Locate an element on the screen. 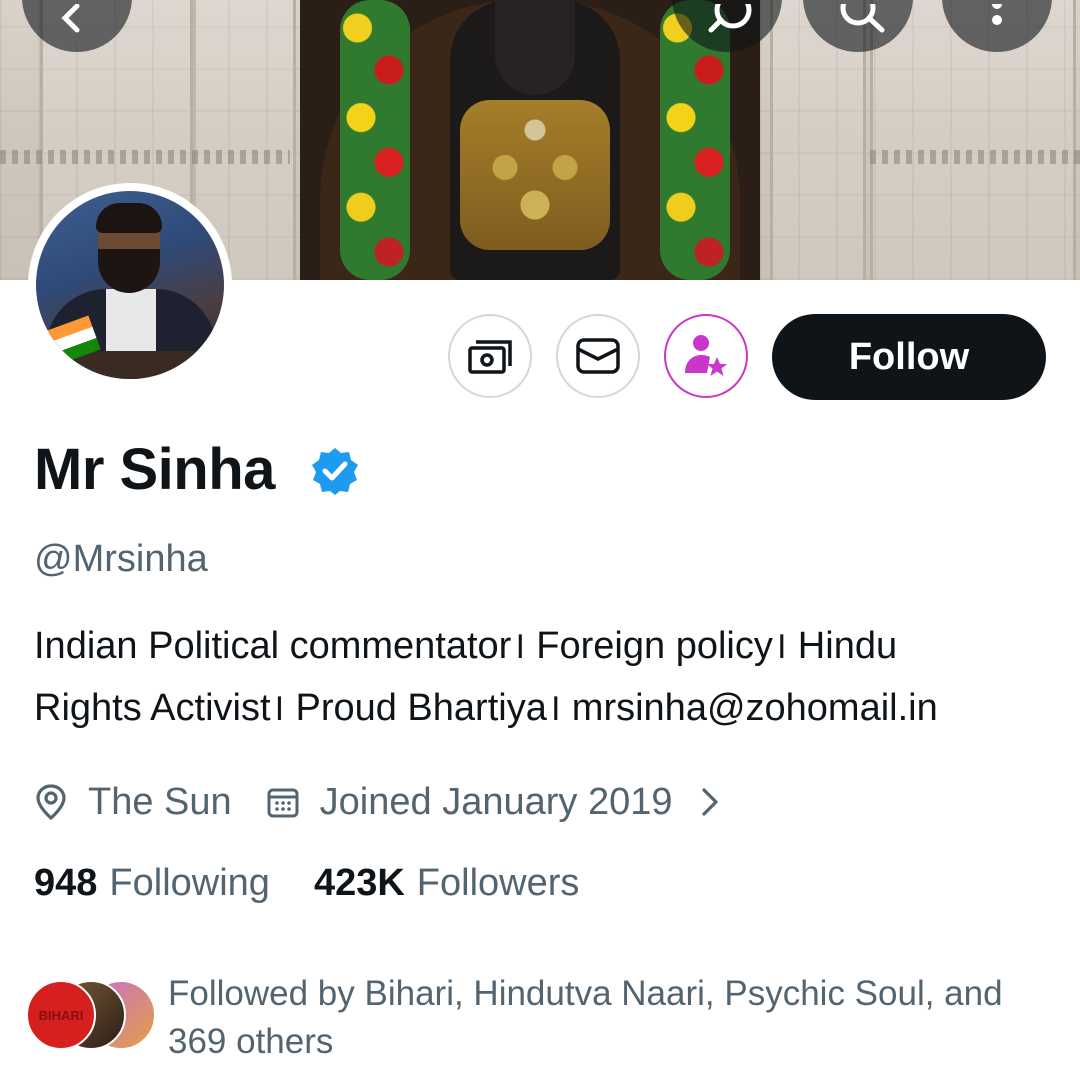 Image resolution: width=1080 pixels, height=1075 pixels. location: The Sun is located at coordinates (133, 802).